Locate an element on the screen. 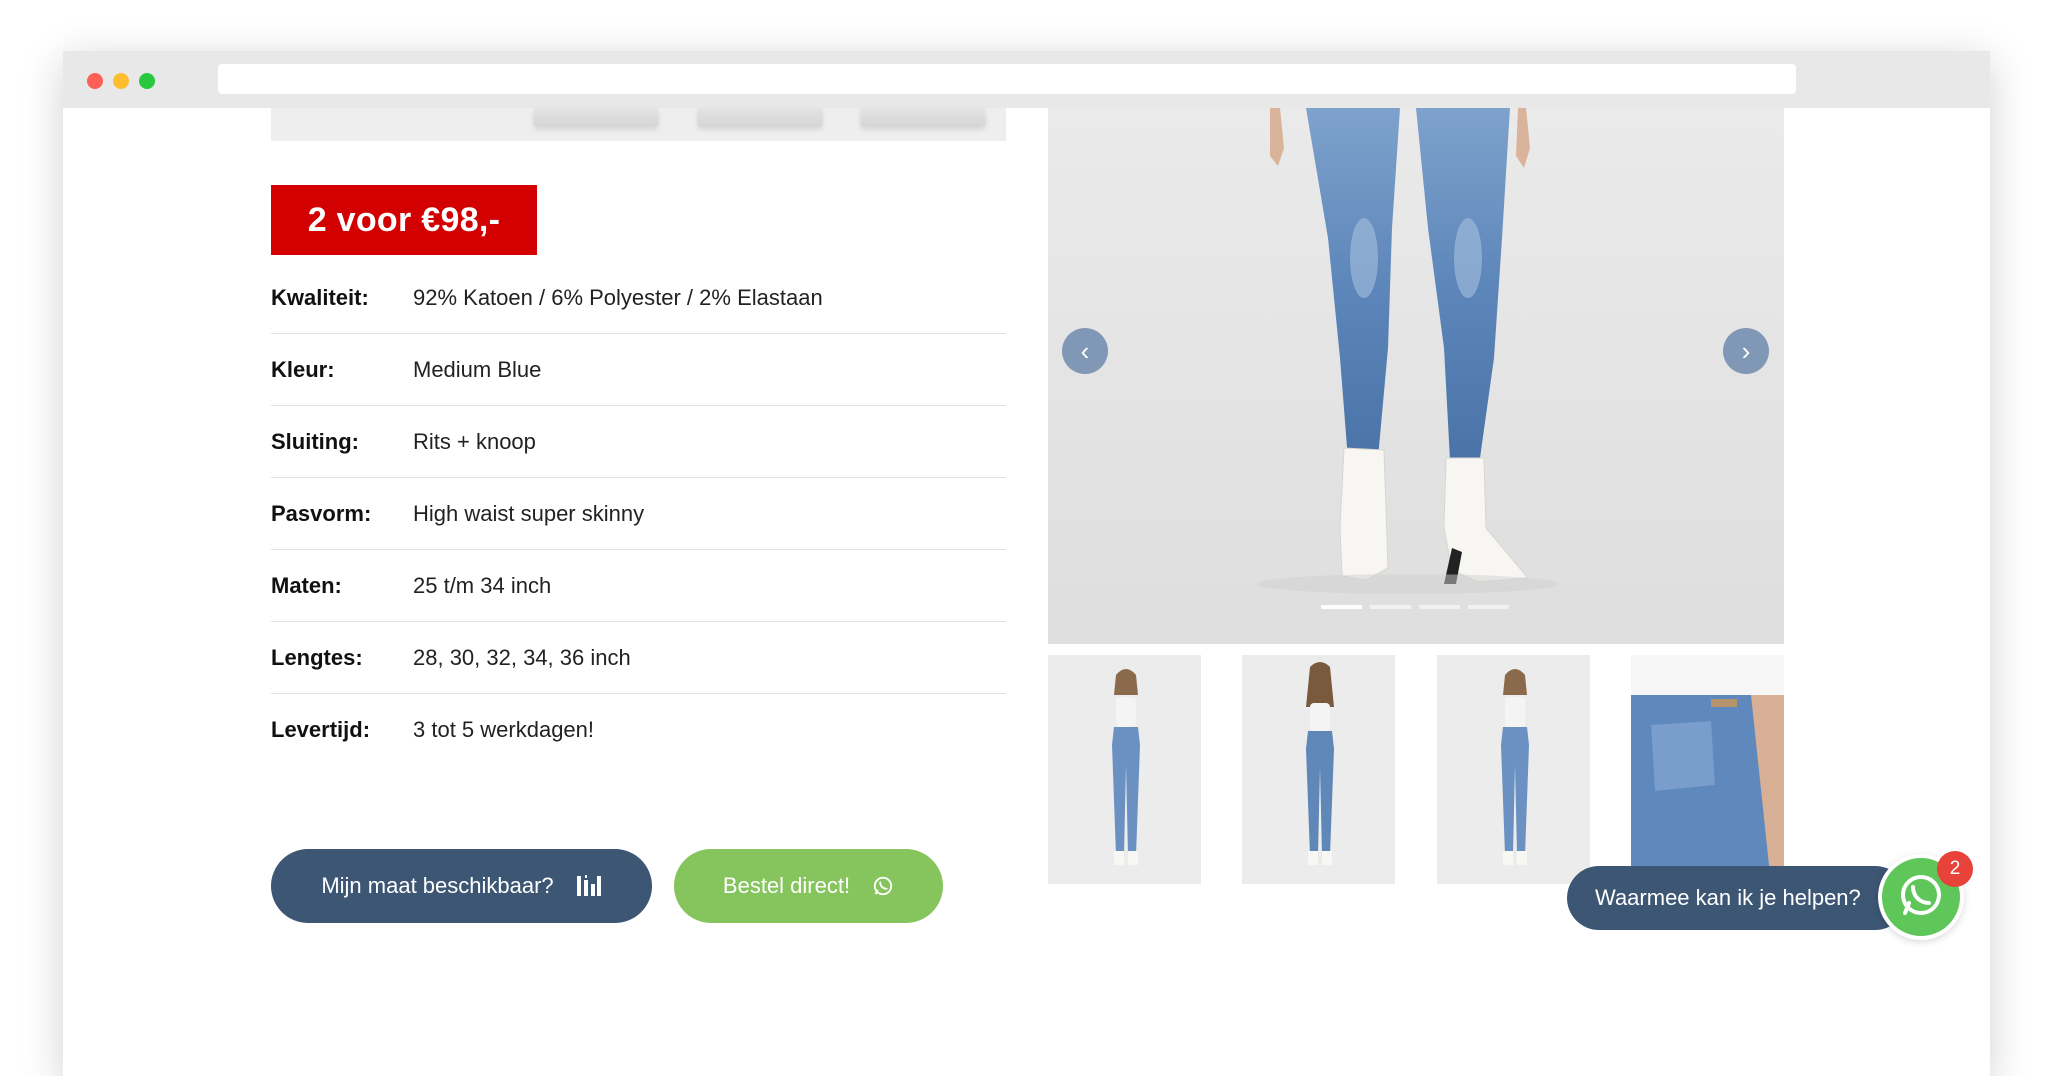  spec-label: Maten: is located at coordinates (306, 585).